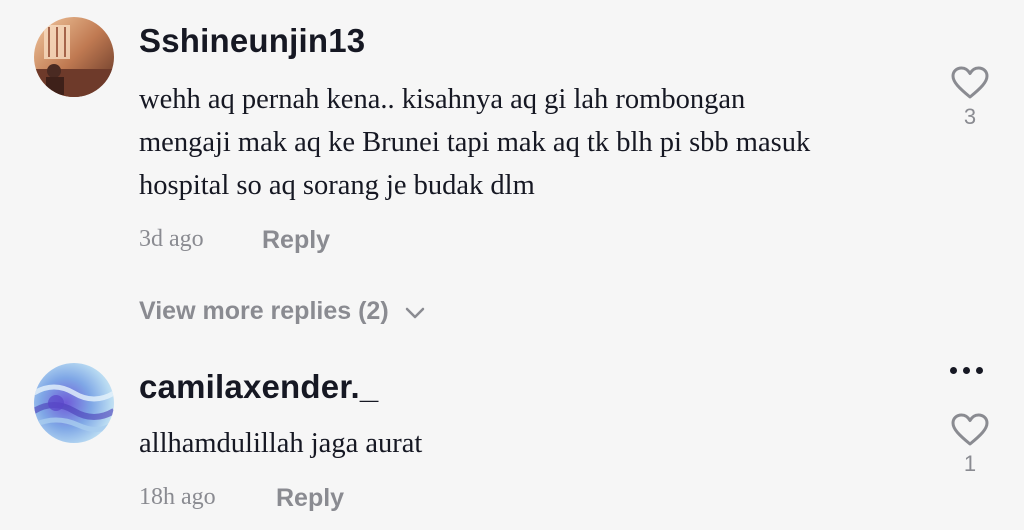 Image resolution: width=1024 pixels, height=530 pixels. I want to click on comment-text-line: allhamdulillah jaga aurat, so click(281, 443).